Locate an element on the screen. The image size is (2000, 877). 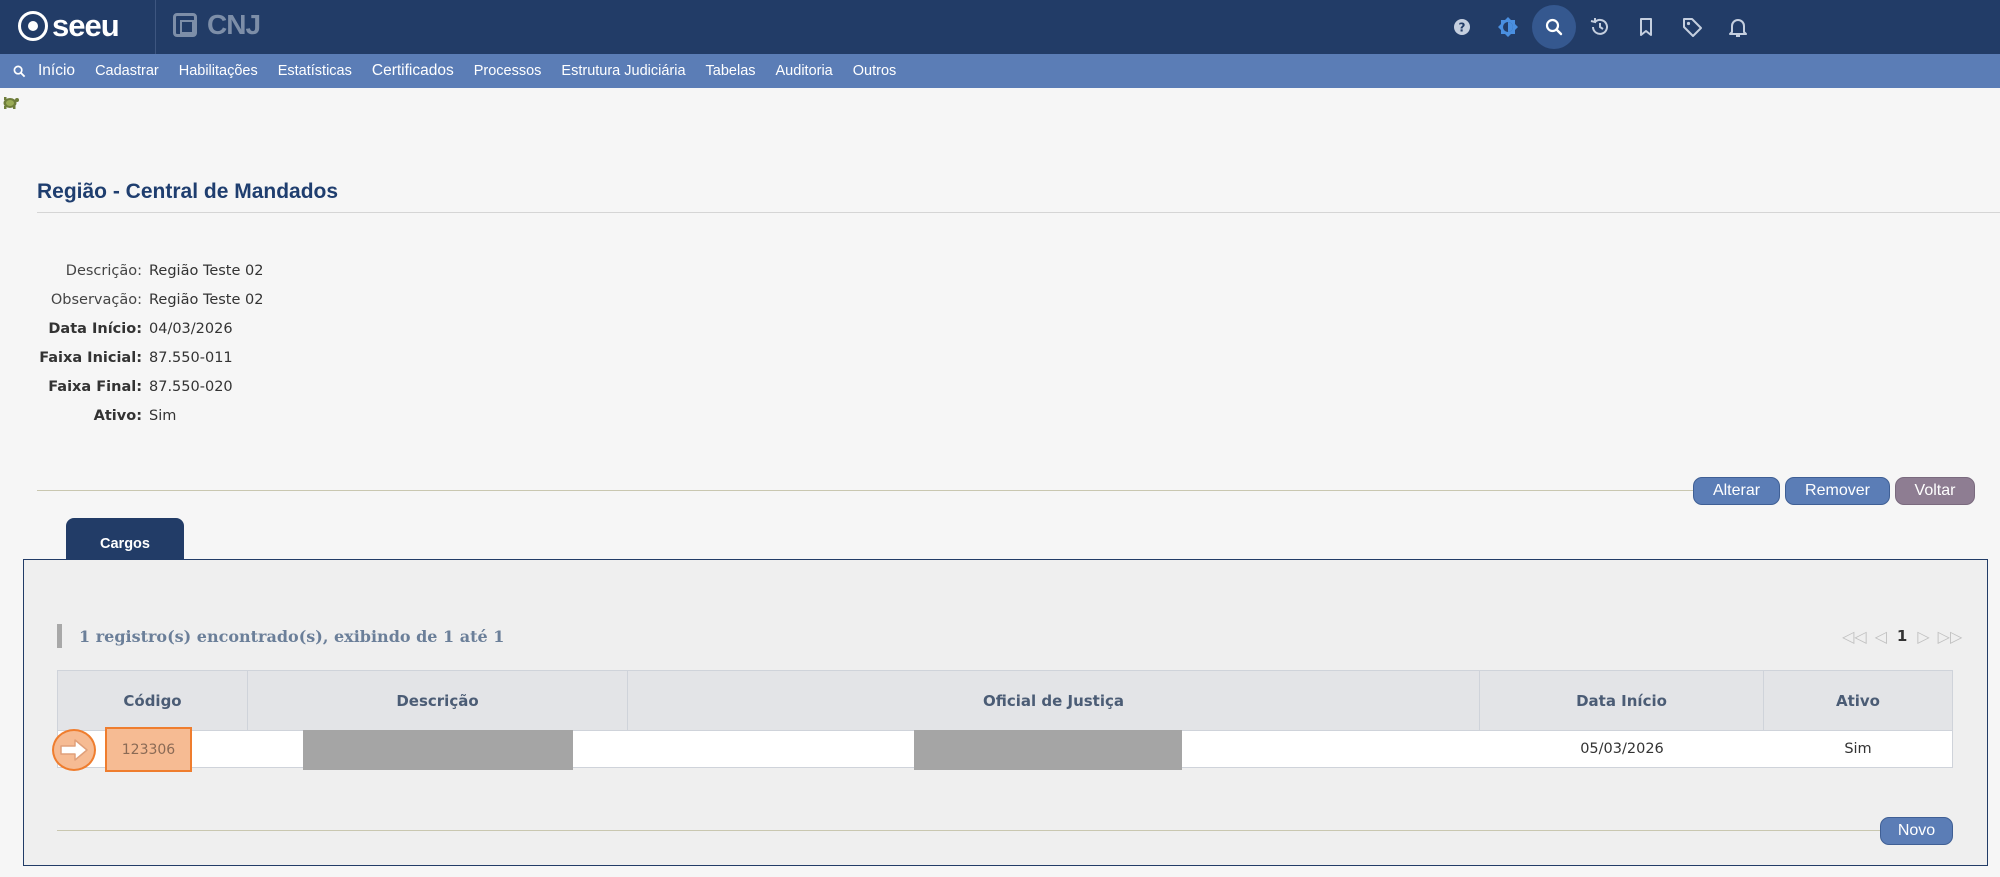
history-icon is located at coordinates (1600, 27).